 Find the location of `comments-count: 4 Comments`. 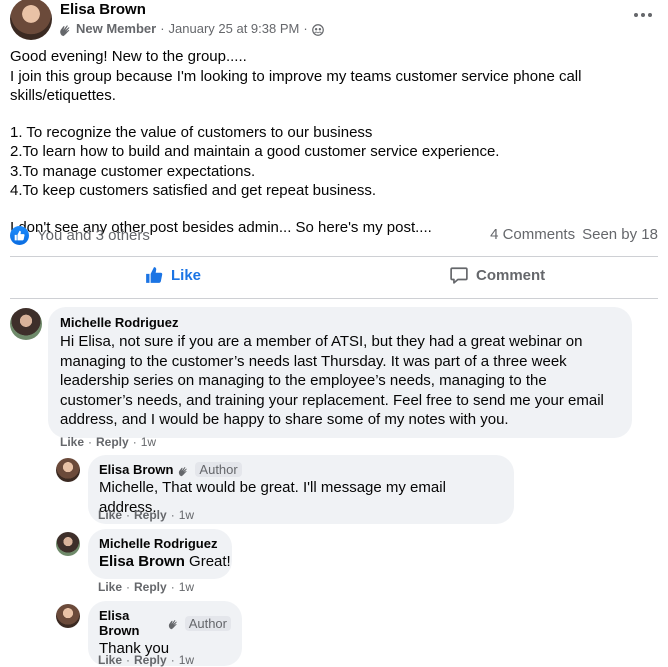

comments-count: 4 Comments is located at coordinates (532, 234).